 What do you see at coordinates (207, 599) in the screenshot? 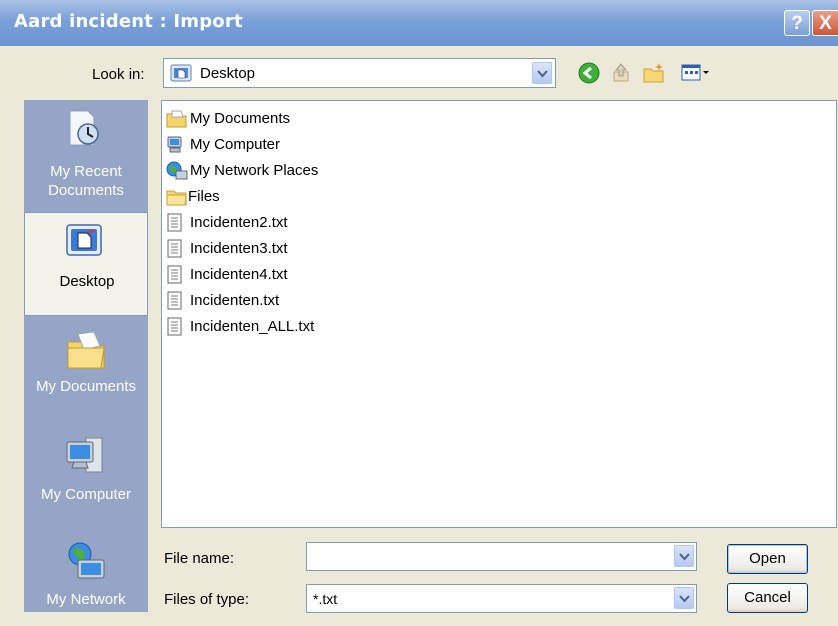
I see `files-of-type-label: Files of type:` at bounding box center [207, 599].